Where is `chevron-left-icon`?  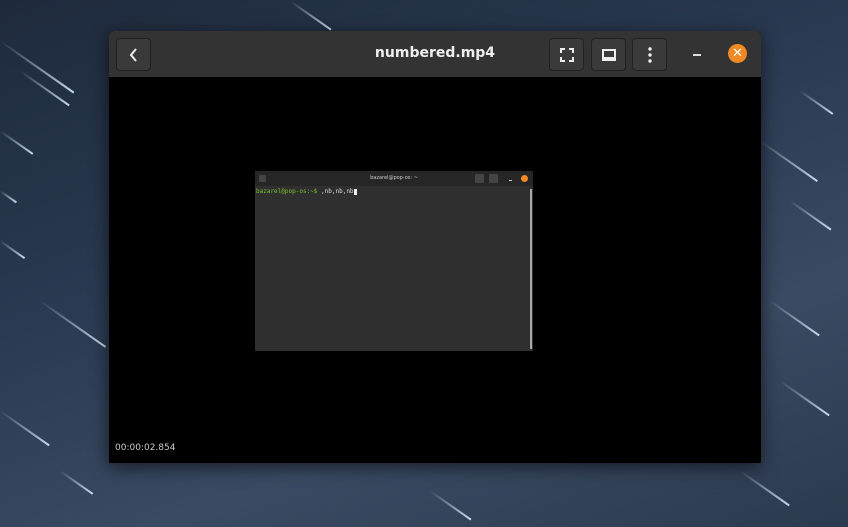
chevron-left-icon is located at coordinates (133, 54).